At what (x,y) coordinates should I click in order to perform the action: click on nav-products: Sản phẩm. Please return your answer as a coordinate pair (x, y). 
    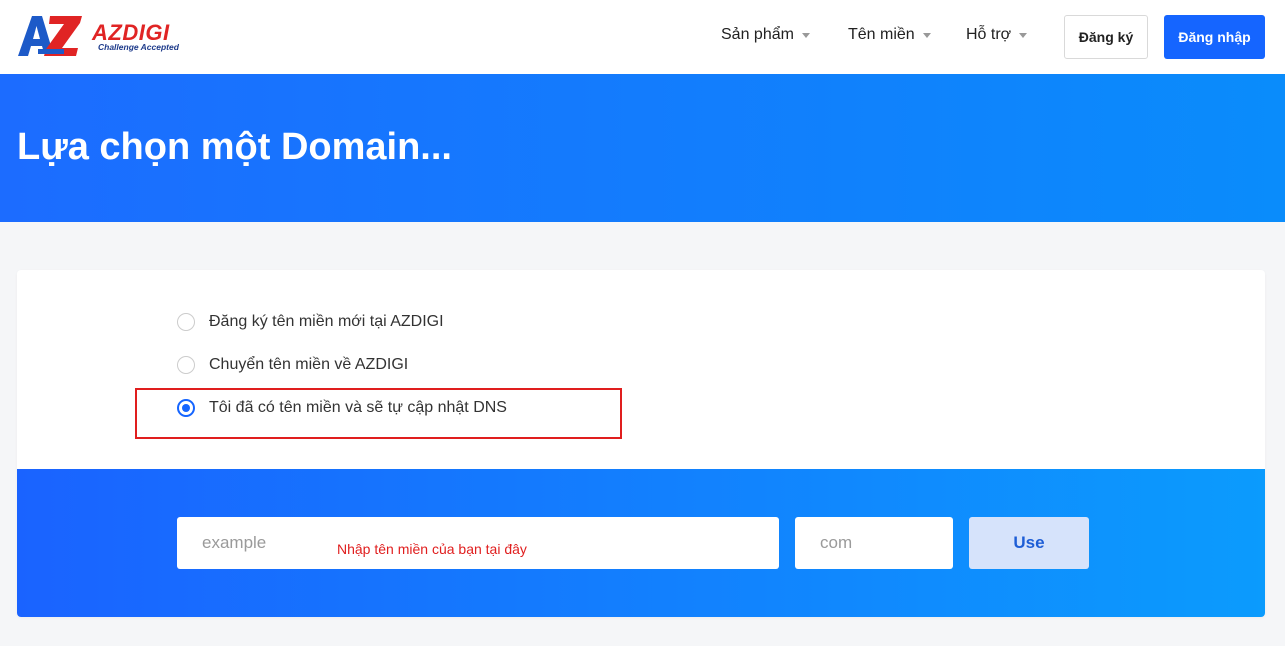
    Looking at the image, I should click on (765, 35).